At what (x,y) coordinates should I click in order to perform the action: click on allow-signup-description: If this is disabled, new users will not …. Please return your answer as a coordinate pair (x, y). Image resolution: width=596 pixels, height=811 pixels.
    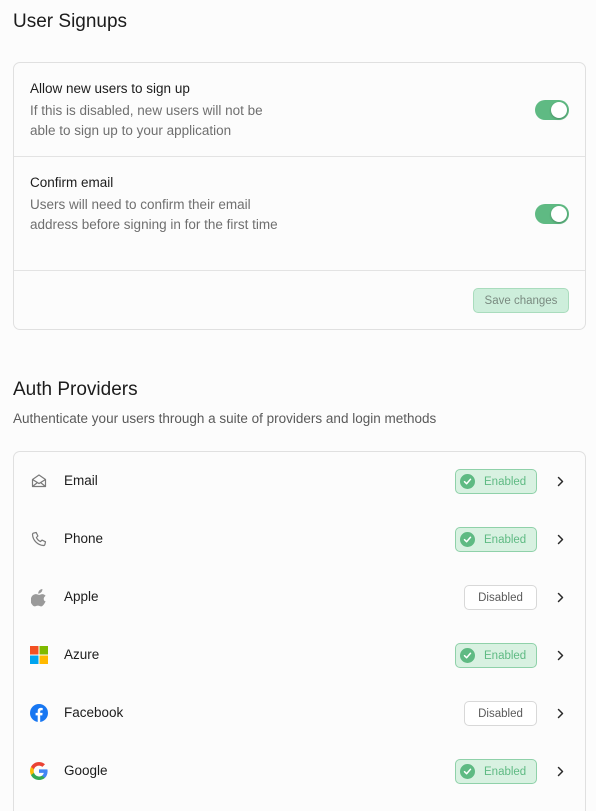
    Looking at the image, I should click on (146, 120).